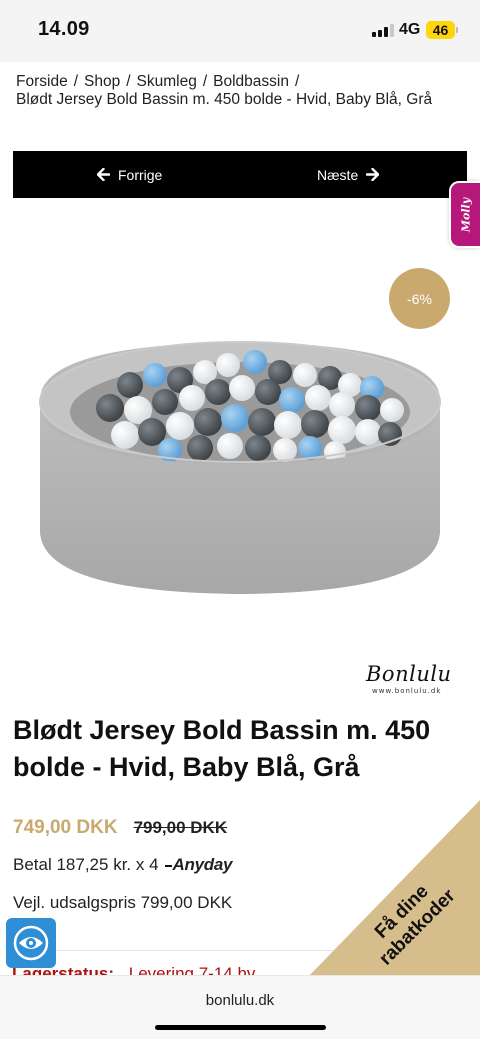 This screenshot has width=480, height=1039. What do you see at coordinates (410, 29) in the screenshot?
I see `network-type: 4G` at bounding box center [410, 29].